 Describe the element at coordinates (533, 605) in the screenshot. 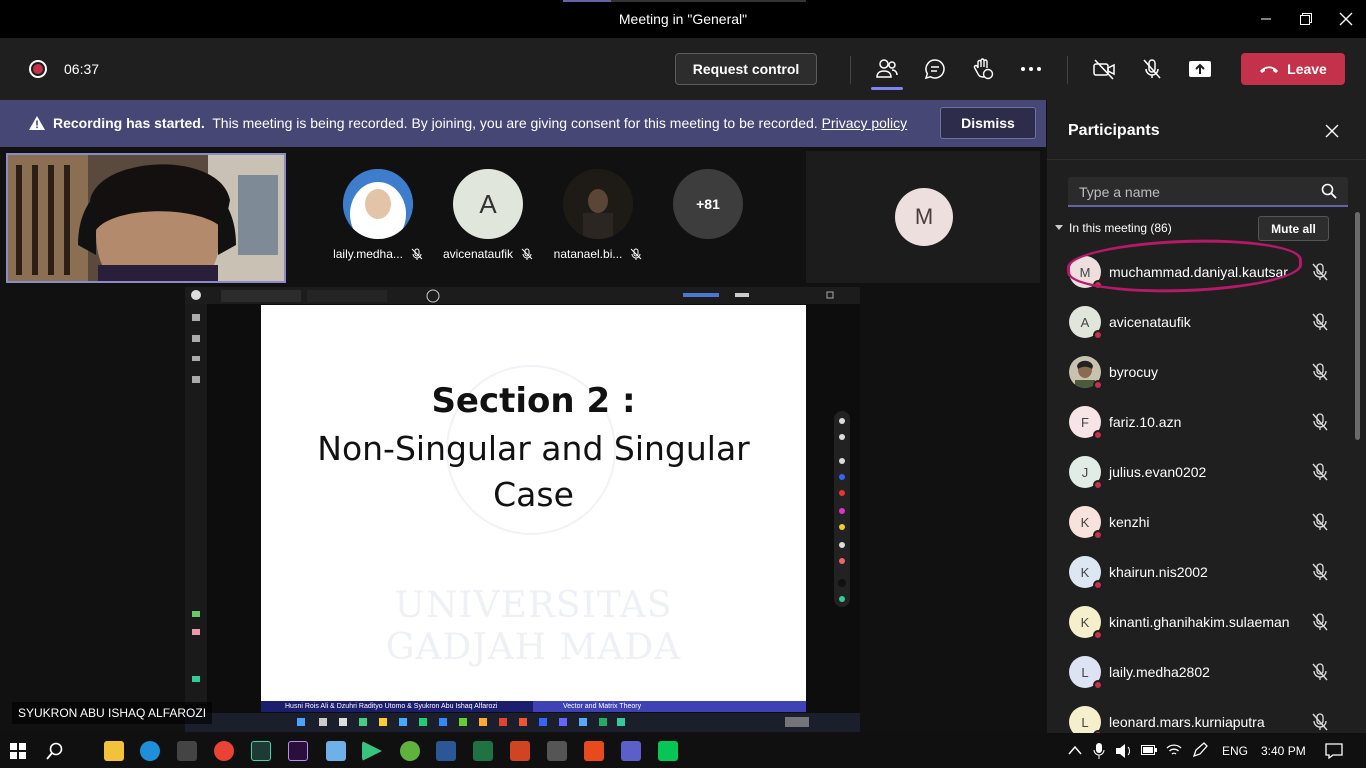

I see `watermark-line-1: UNIVERSITAS` at that location.